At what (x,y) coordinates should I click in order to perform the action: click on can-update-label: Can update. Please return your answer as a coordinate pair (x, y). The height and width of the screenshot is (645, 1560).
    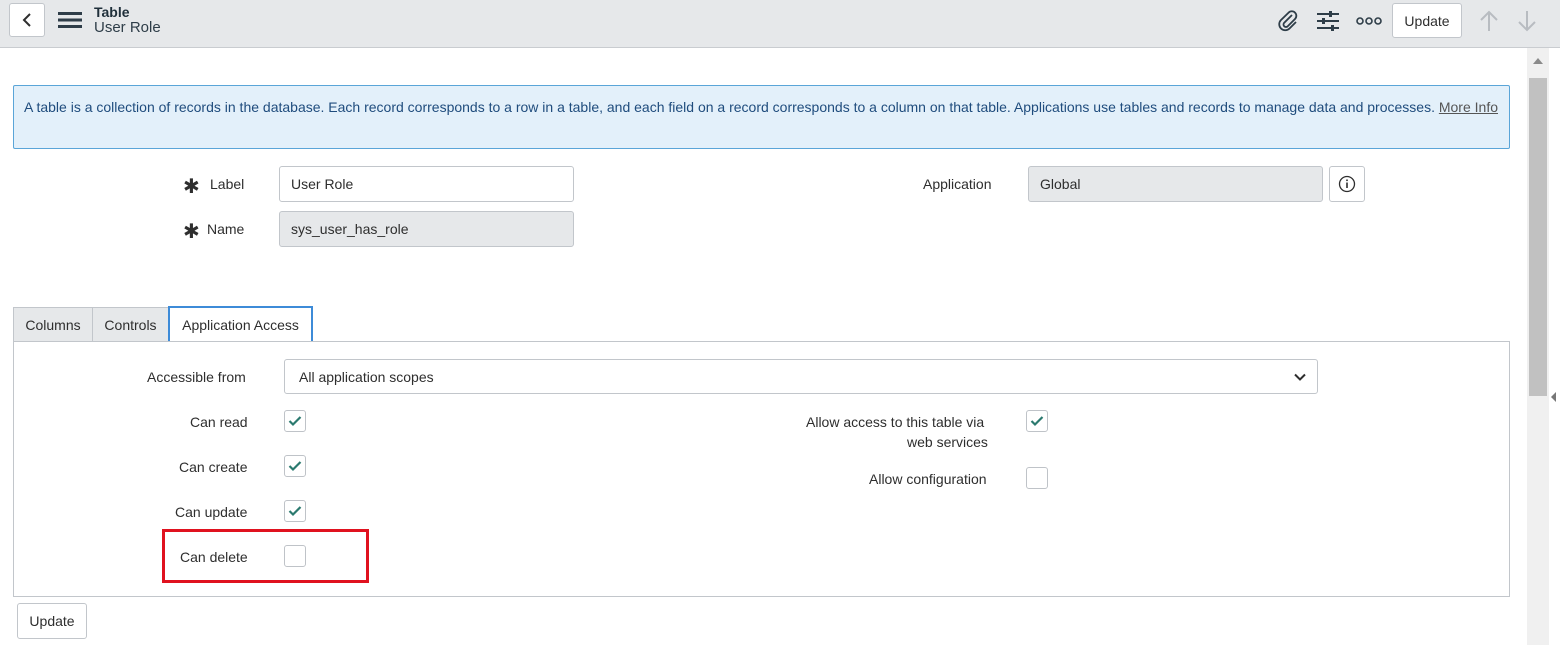
    Looking at the image, I should click on (211, 512).